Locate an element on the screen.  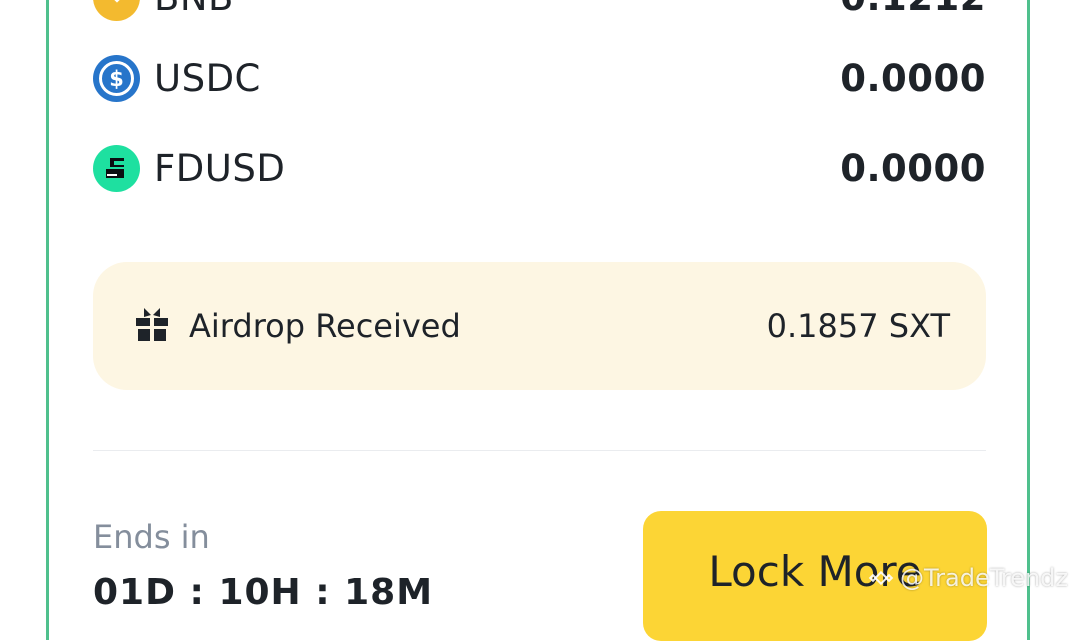
airdrop-value: 0.1857 SXT is located at coordinates (858, 326).